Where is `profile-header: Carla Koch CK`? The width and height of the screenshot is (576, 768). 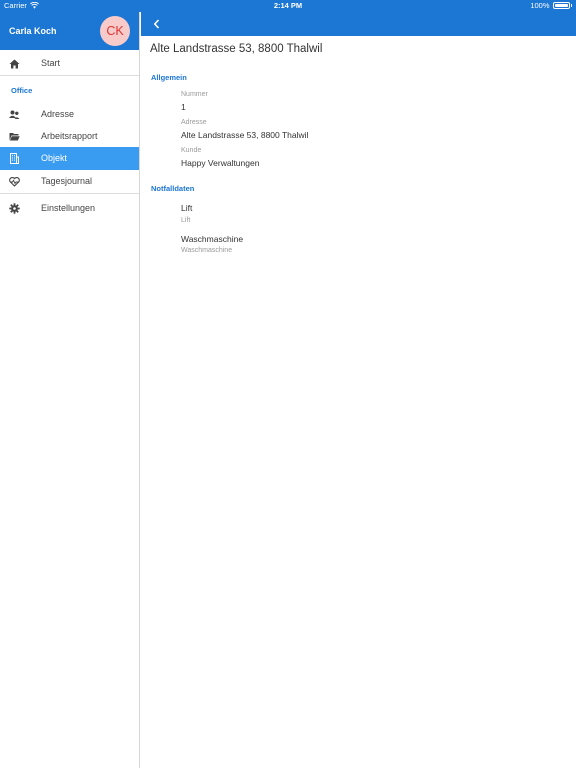 profile-header: Carla Koch CK is located at coordinates (69, 31).